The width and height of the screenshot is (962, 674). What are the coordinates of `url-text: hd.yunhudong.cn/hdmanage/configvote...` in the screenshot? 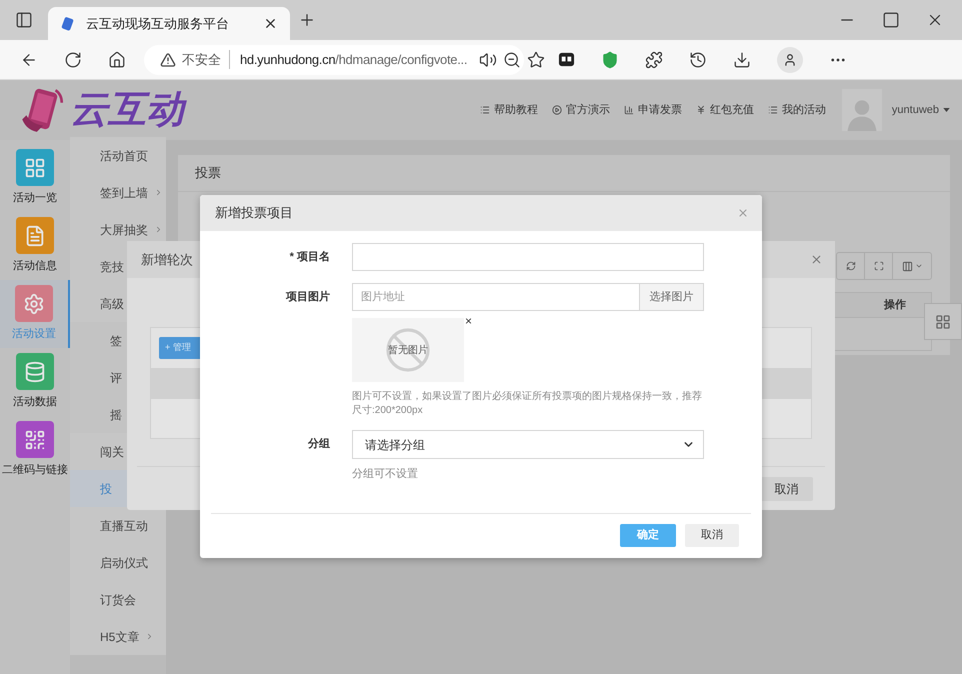 It's located at (353, 59).